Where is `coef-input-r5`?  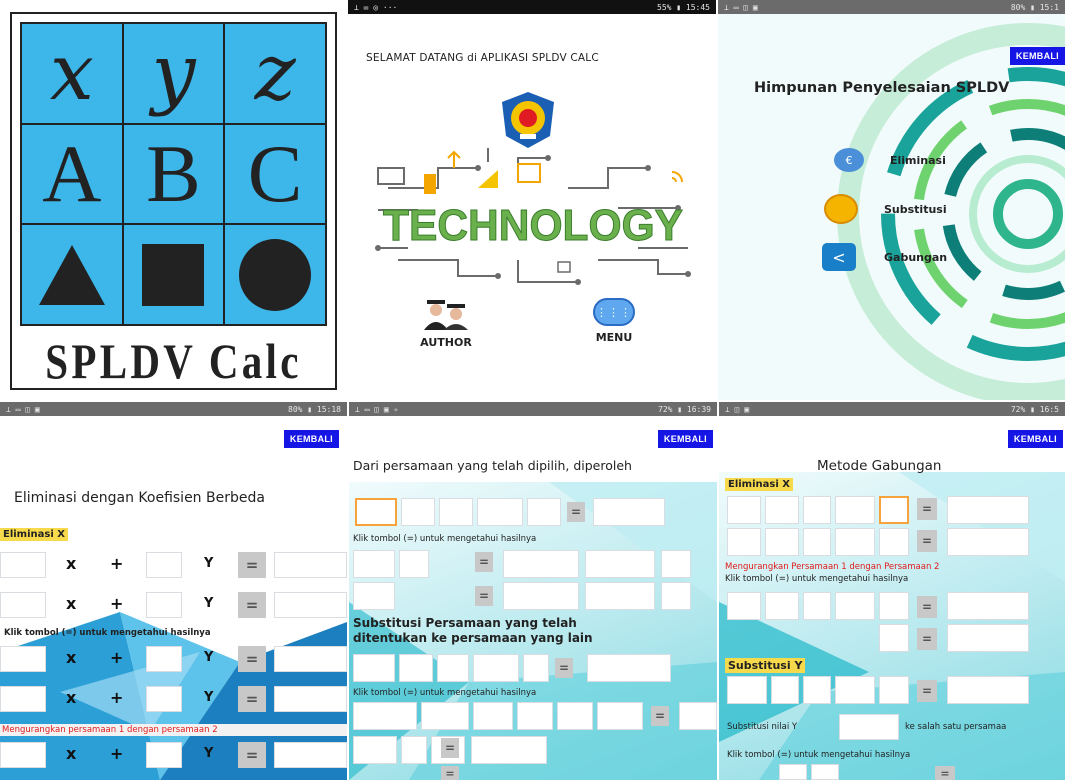
coef-input-r5 is located at coordinates (23, 755).